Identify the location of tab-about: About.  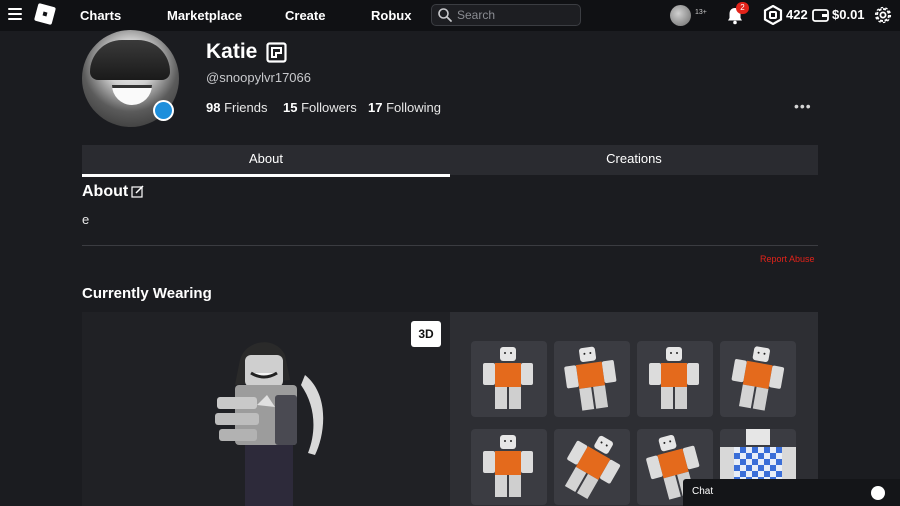
(266, 161).